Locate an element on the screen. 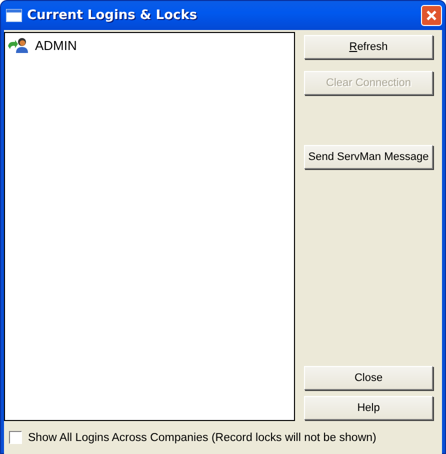 Image resolution: width=446 pixels, height=454 pixels. dialog-button: Help is located at coordinates (368, 408).